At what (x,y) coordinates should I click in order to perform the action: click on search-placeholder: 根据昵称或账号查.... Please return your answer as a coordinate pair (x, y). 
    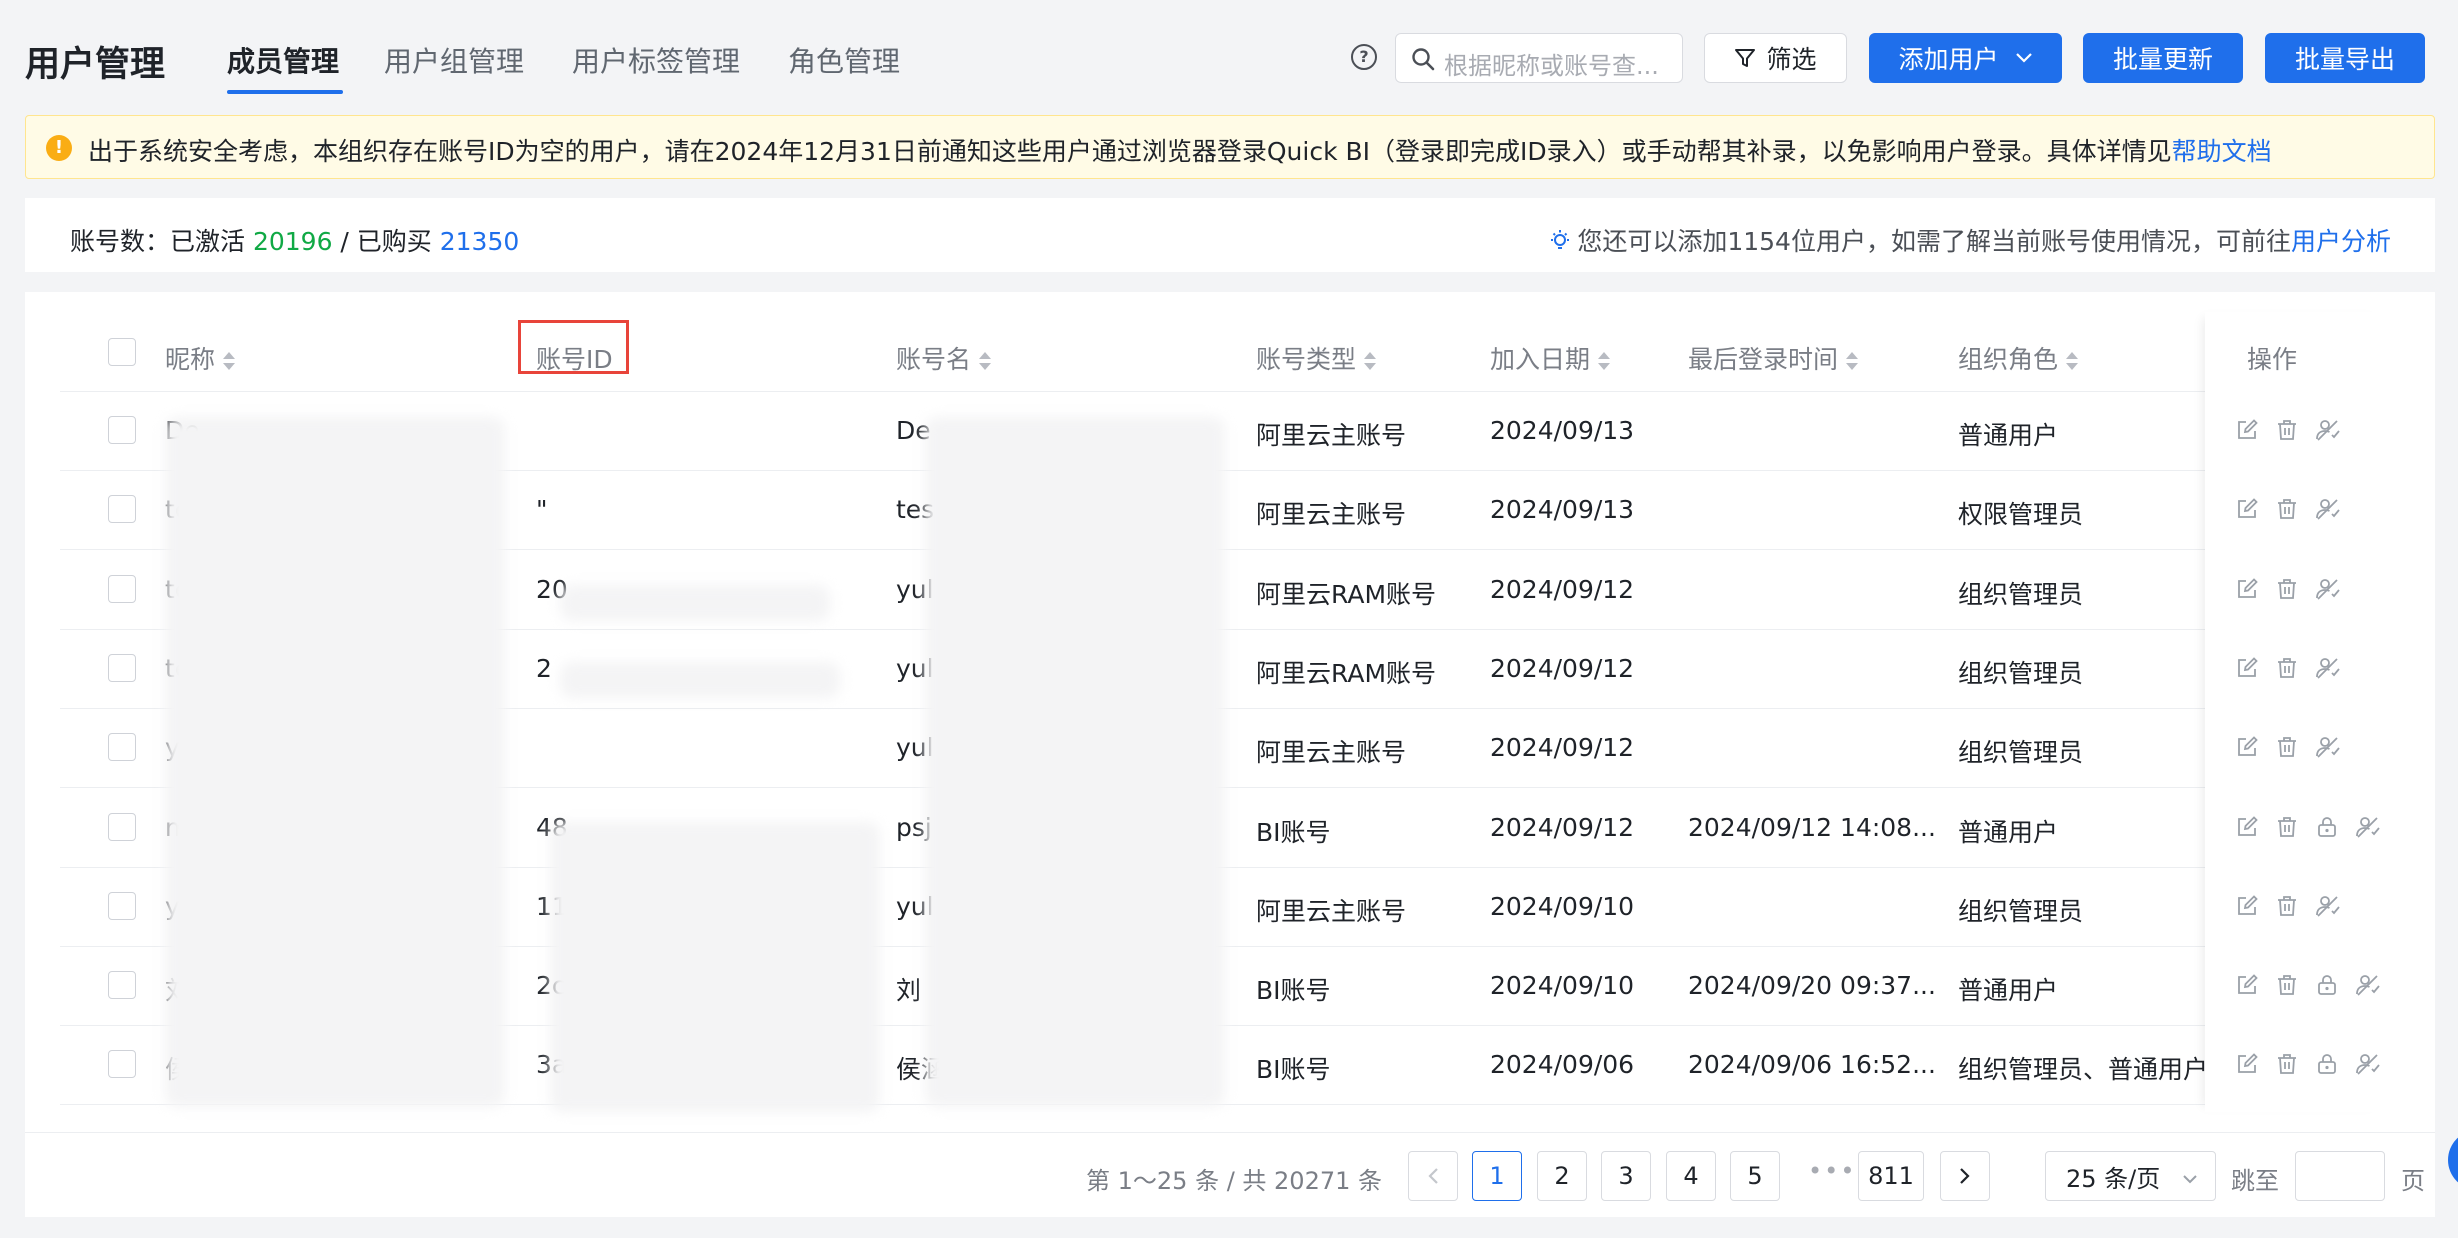
    Looking at the image, I should click on (1551, 66).